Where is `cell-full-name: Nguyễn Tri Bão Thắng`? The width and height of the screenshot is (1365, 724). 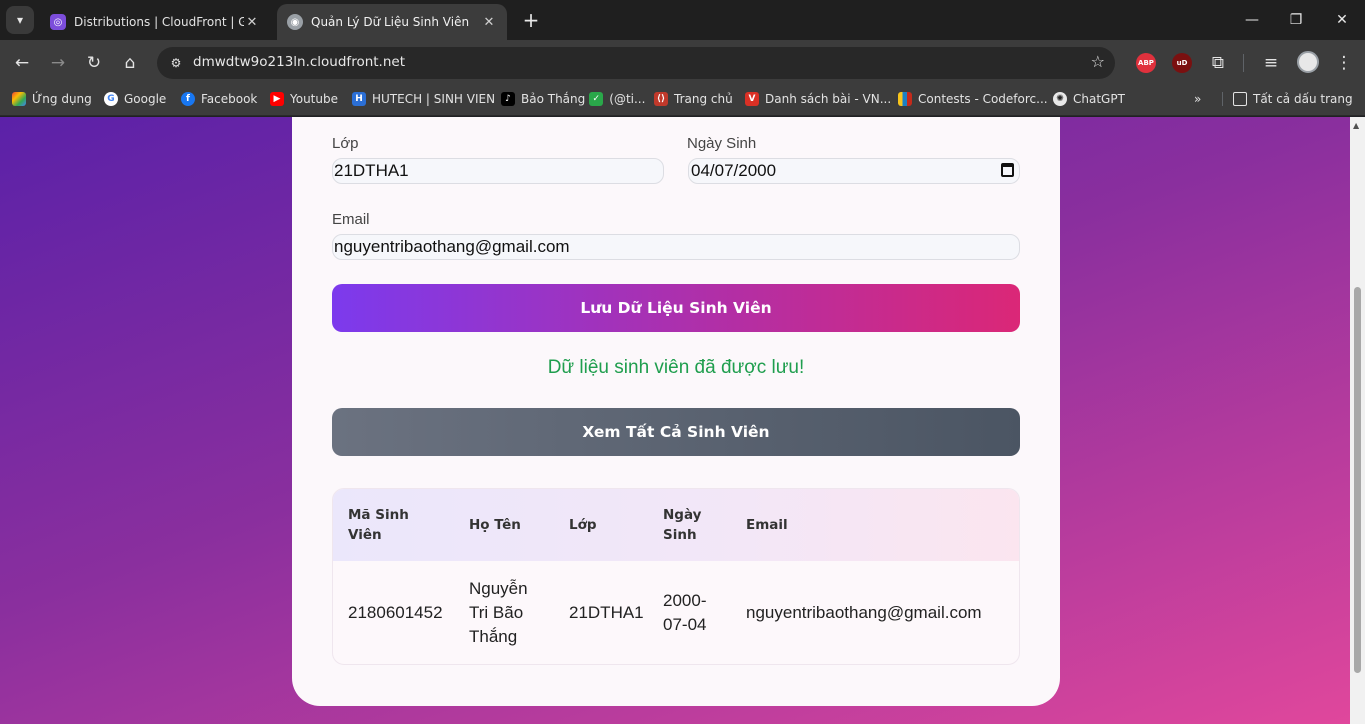
cell-full-name: Nguyễn Tri Bão Thắng is located at coordinates (498, 612).